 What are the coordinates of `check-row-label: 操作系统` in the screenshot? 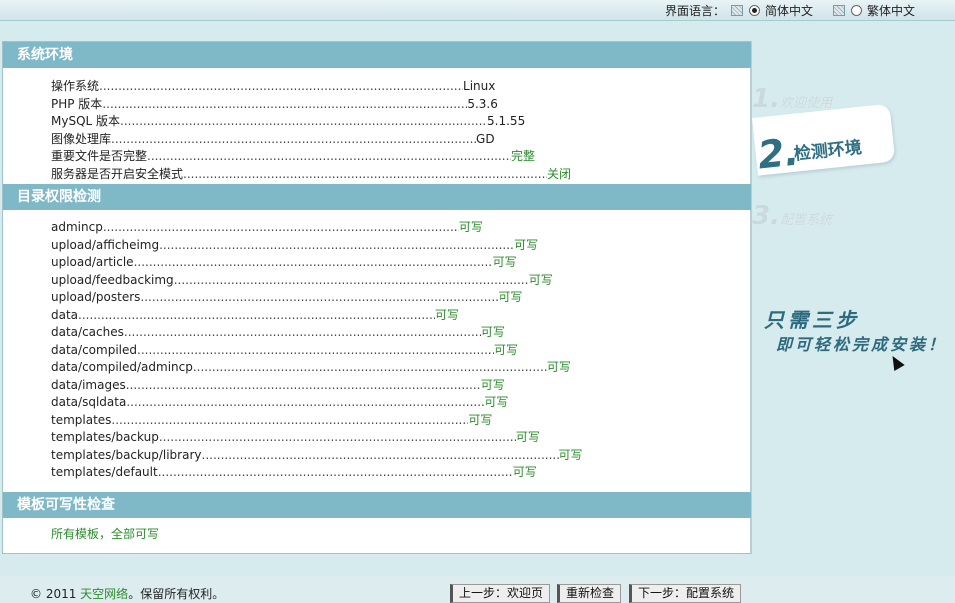 It's located at (75, 86).